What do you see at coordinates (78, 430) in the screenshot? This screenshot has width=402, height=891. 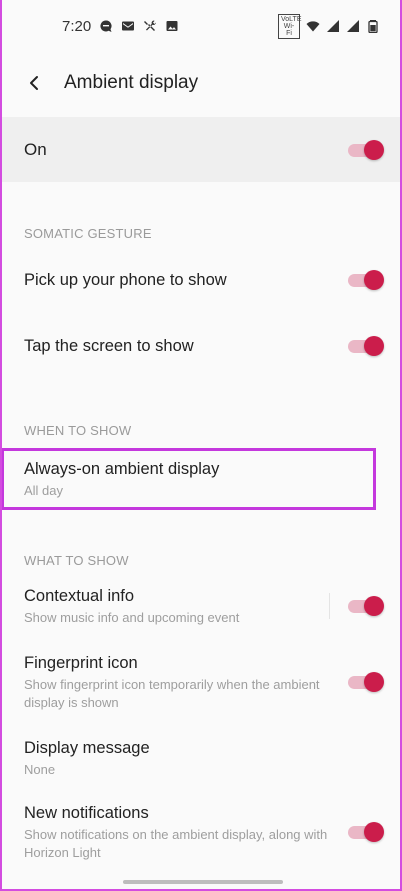 I see `section-header-when: WHEN TO SHOW` at bounding box center [78, 430].